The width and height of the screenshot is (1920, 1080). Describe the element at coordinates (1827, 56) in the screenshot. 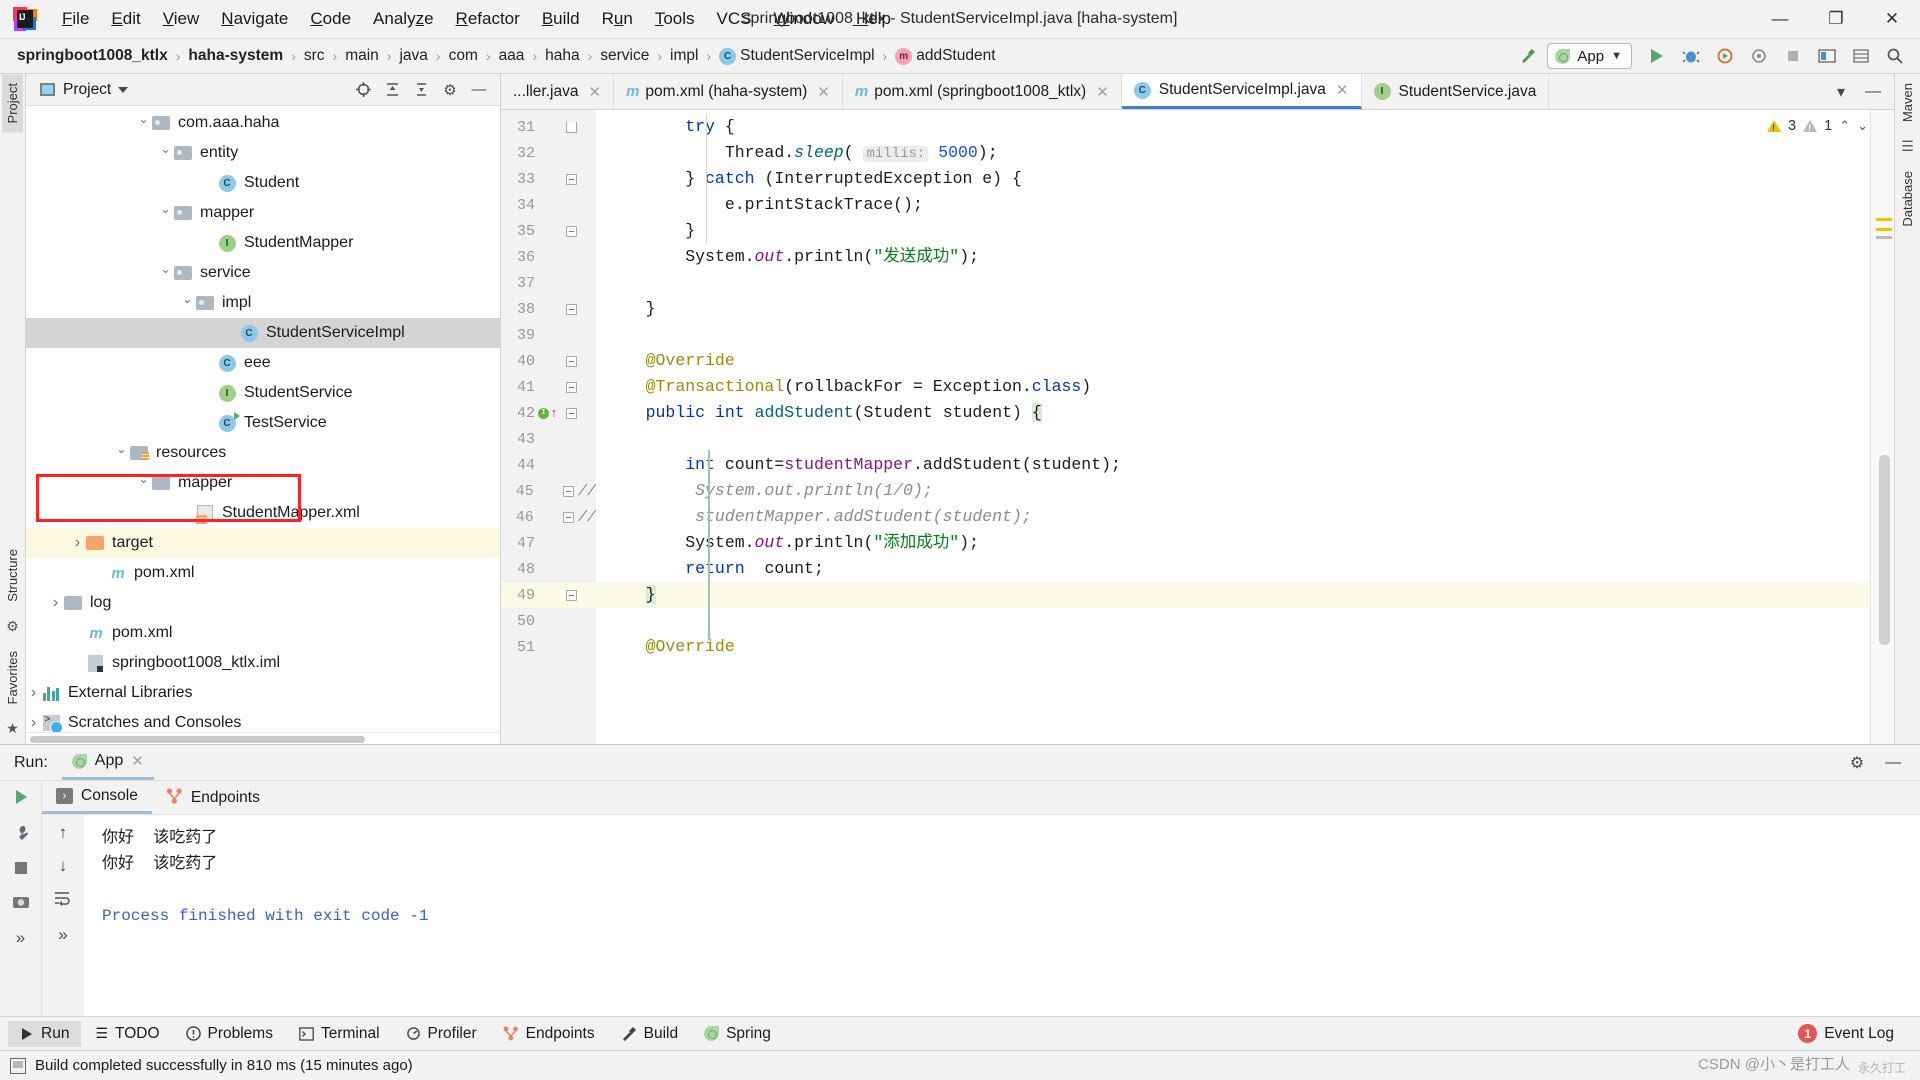

I see `update-app-icon` at that location.